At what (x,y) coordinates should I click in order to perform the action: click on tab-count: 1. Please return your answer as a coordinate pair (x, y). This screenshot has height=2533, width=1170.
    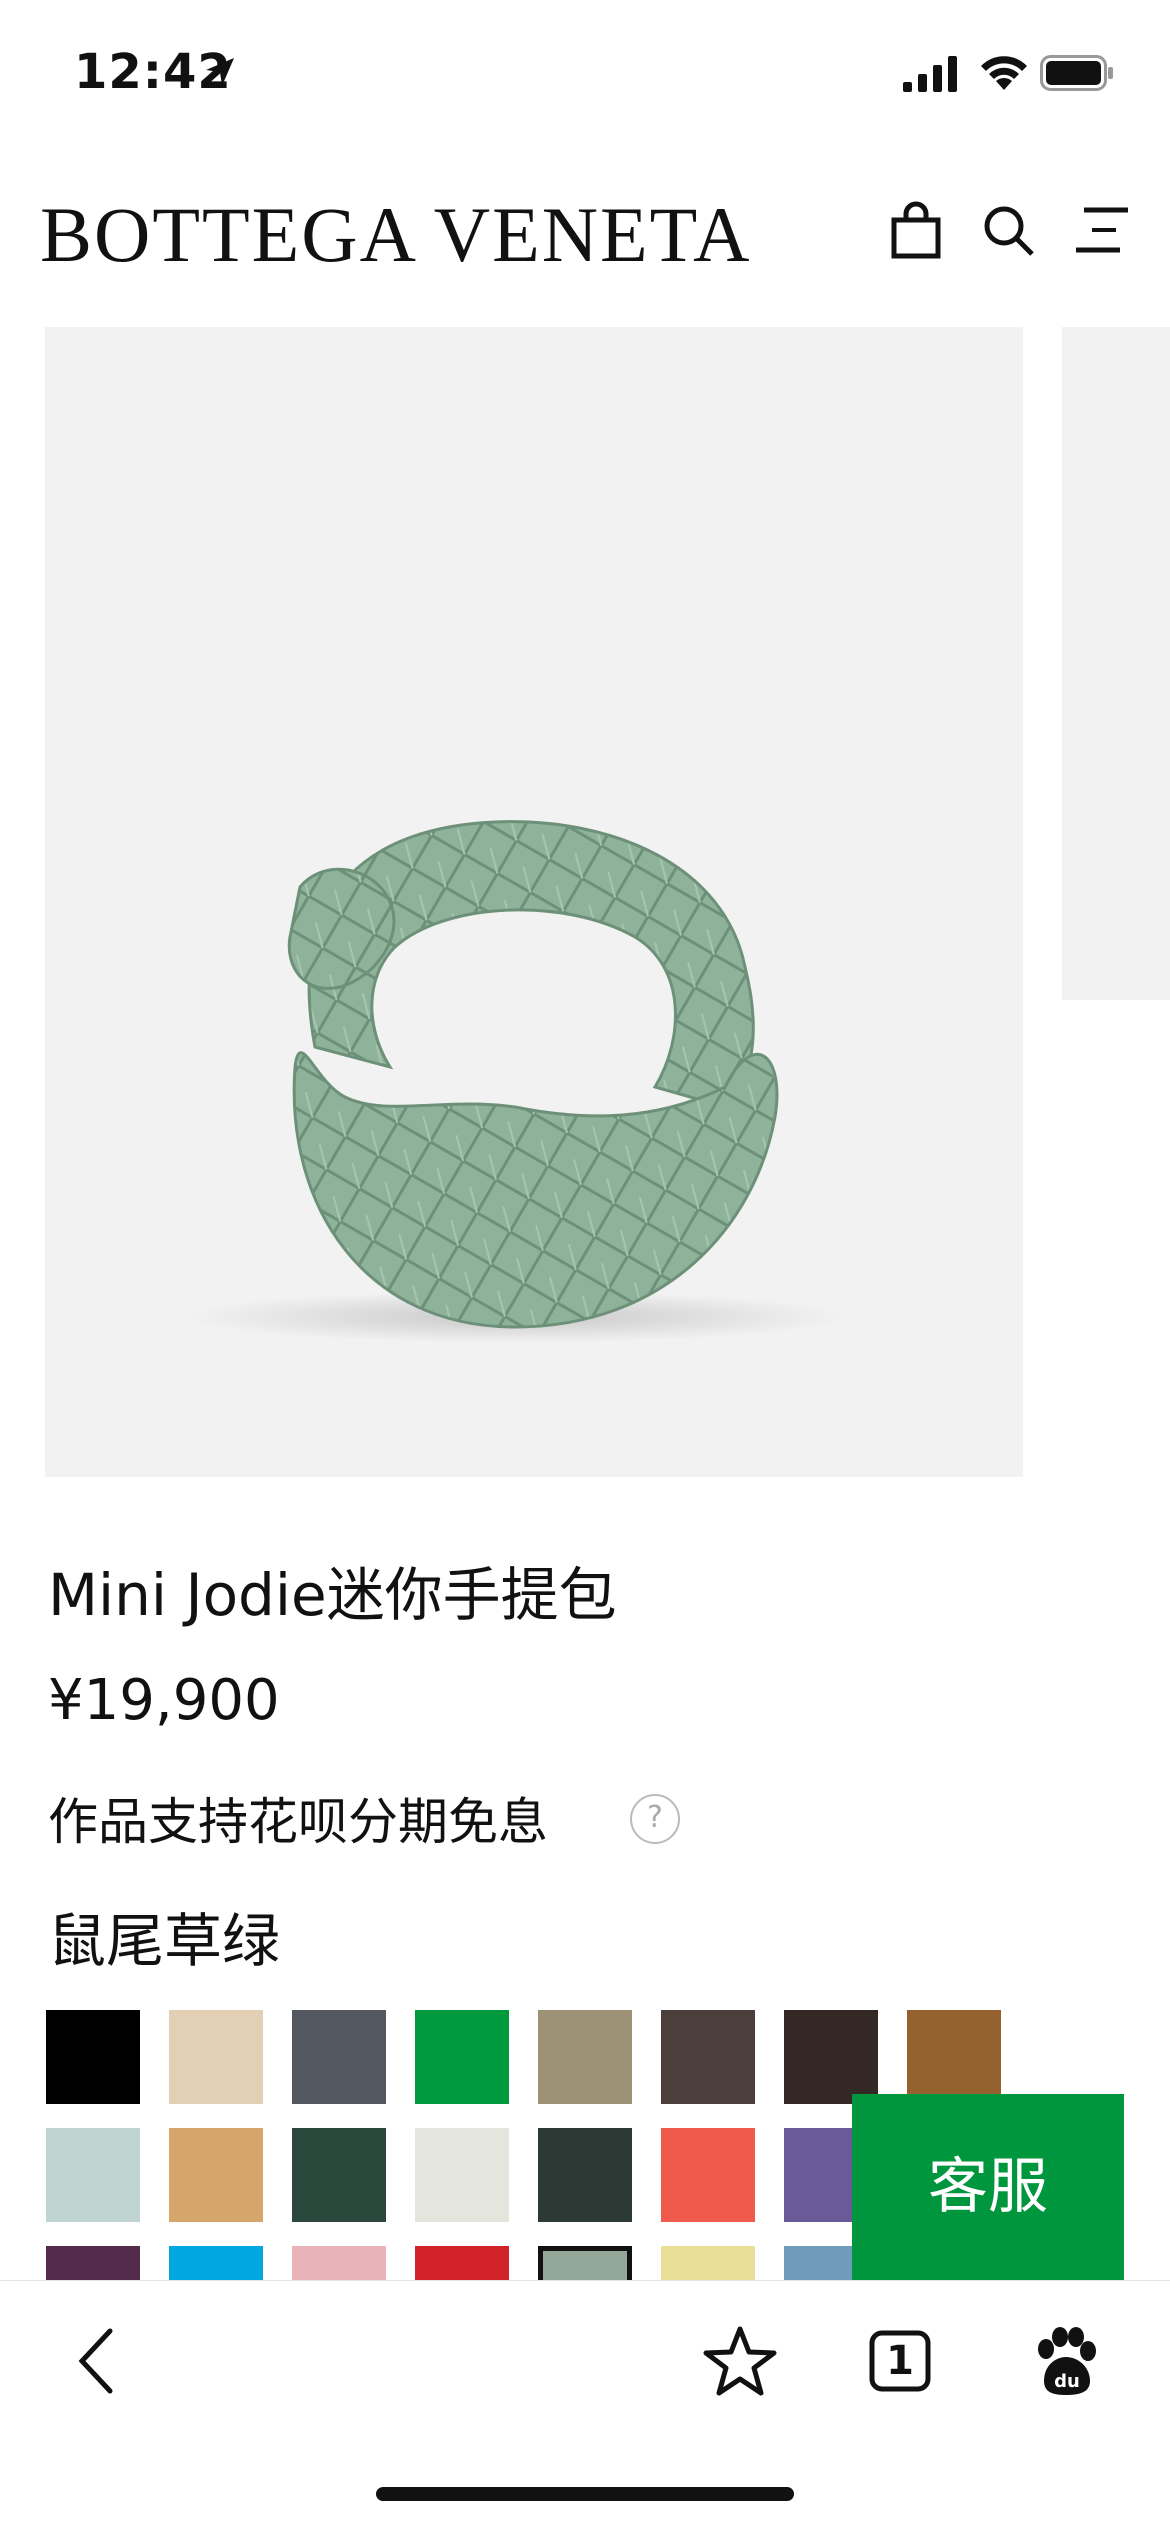
    Looking at the image, I should click on (900, 2361).